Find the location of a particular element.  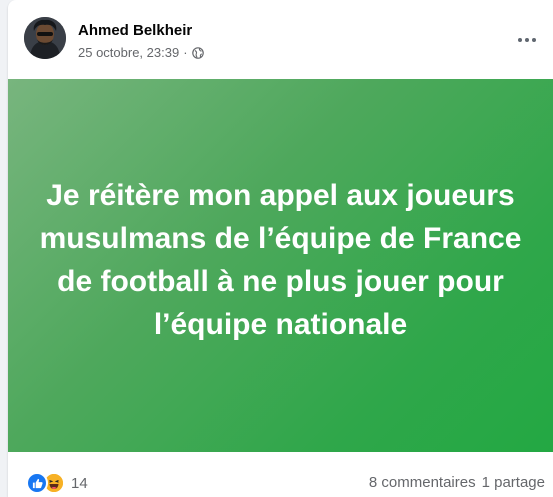

avatar is located at coordinates (45, 38).